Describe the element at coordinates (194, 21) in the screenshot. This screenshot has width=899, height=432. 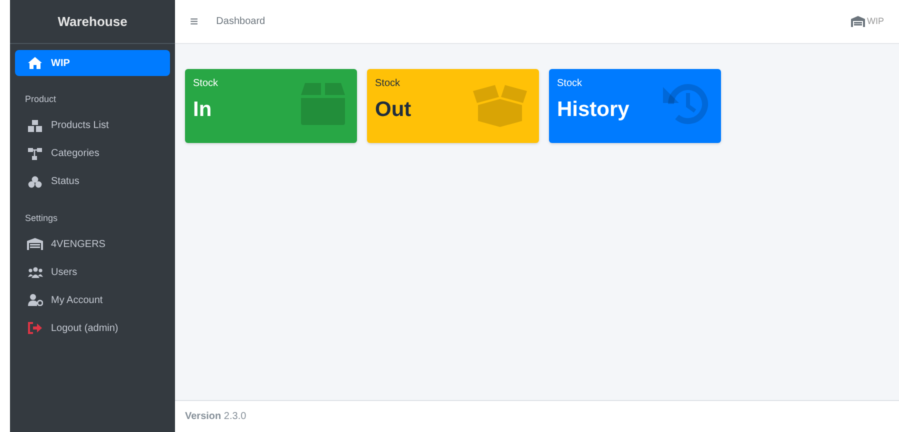
I see `menu-button: ≡` at that location.